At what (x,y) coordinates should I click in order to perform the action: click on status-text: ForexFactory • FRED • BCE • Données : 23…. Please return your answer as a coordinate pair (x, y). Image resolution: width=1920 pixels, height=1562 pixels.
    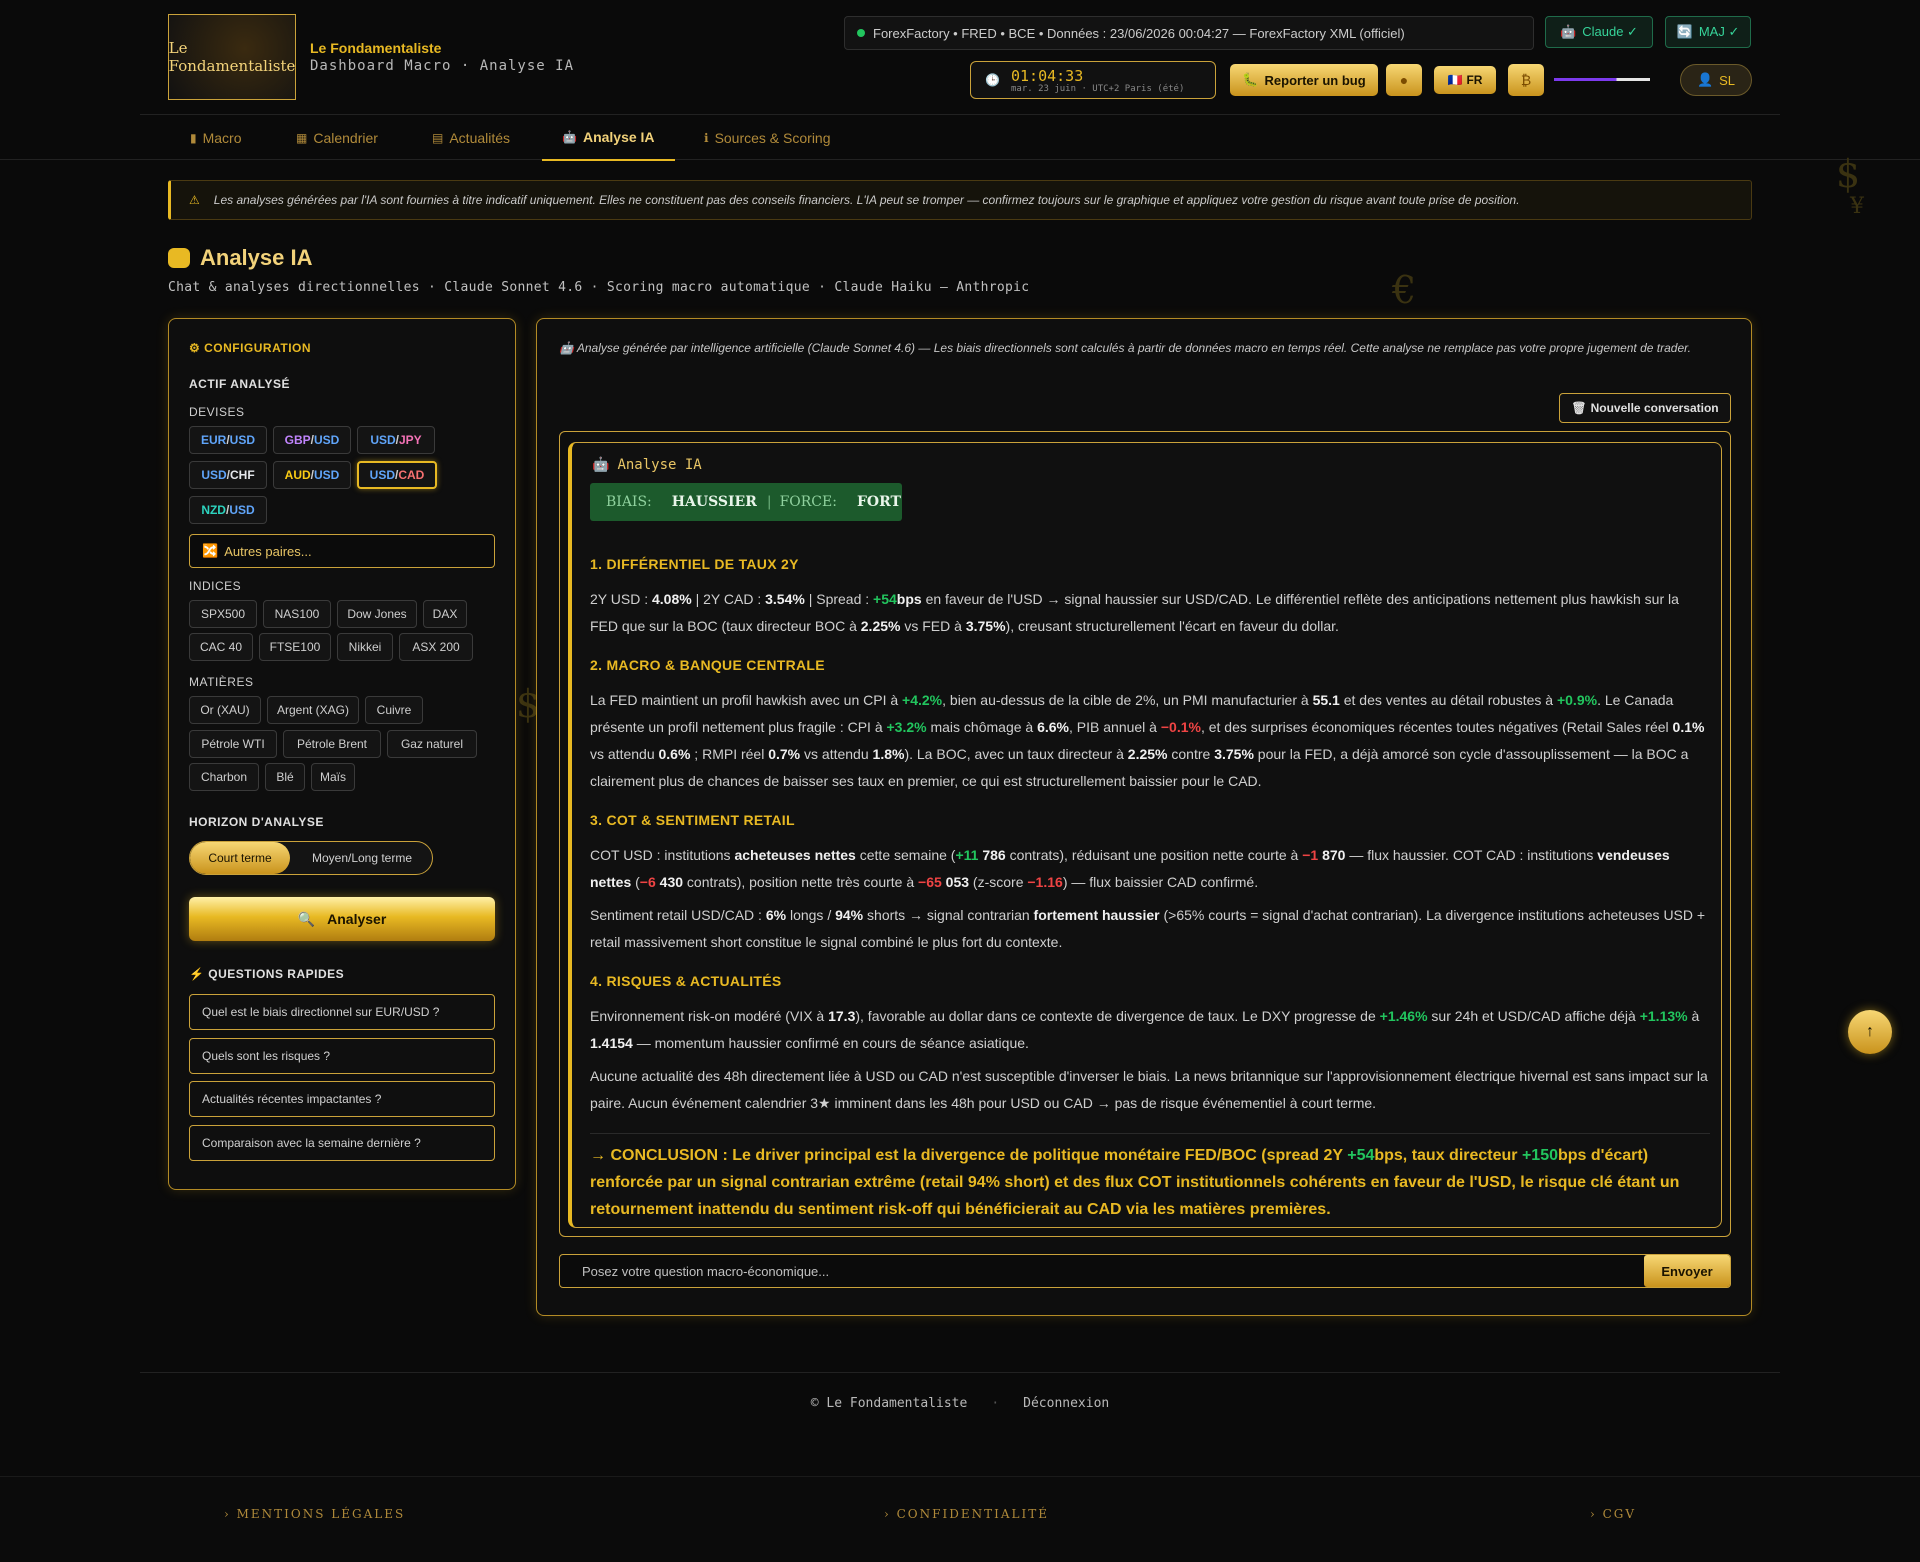
    Looking at the image, I should click on (1139, 33).